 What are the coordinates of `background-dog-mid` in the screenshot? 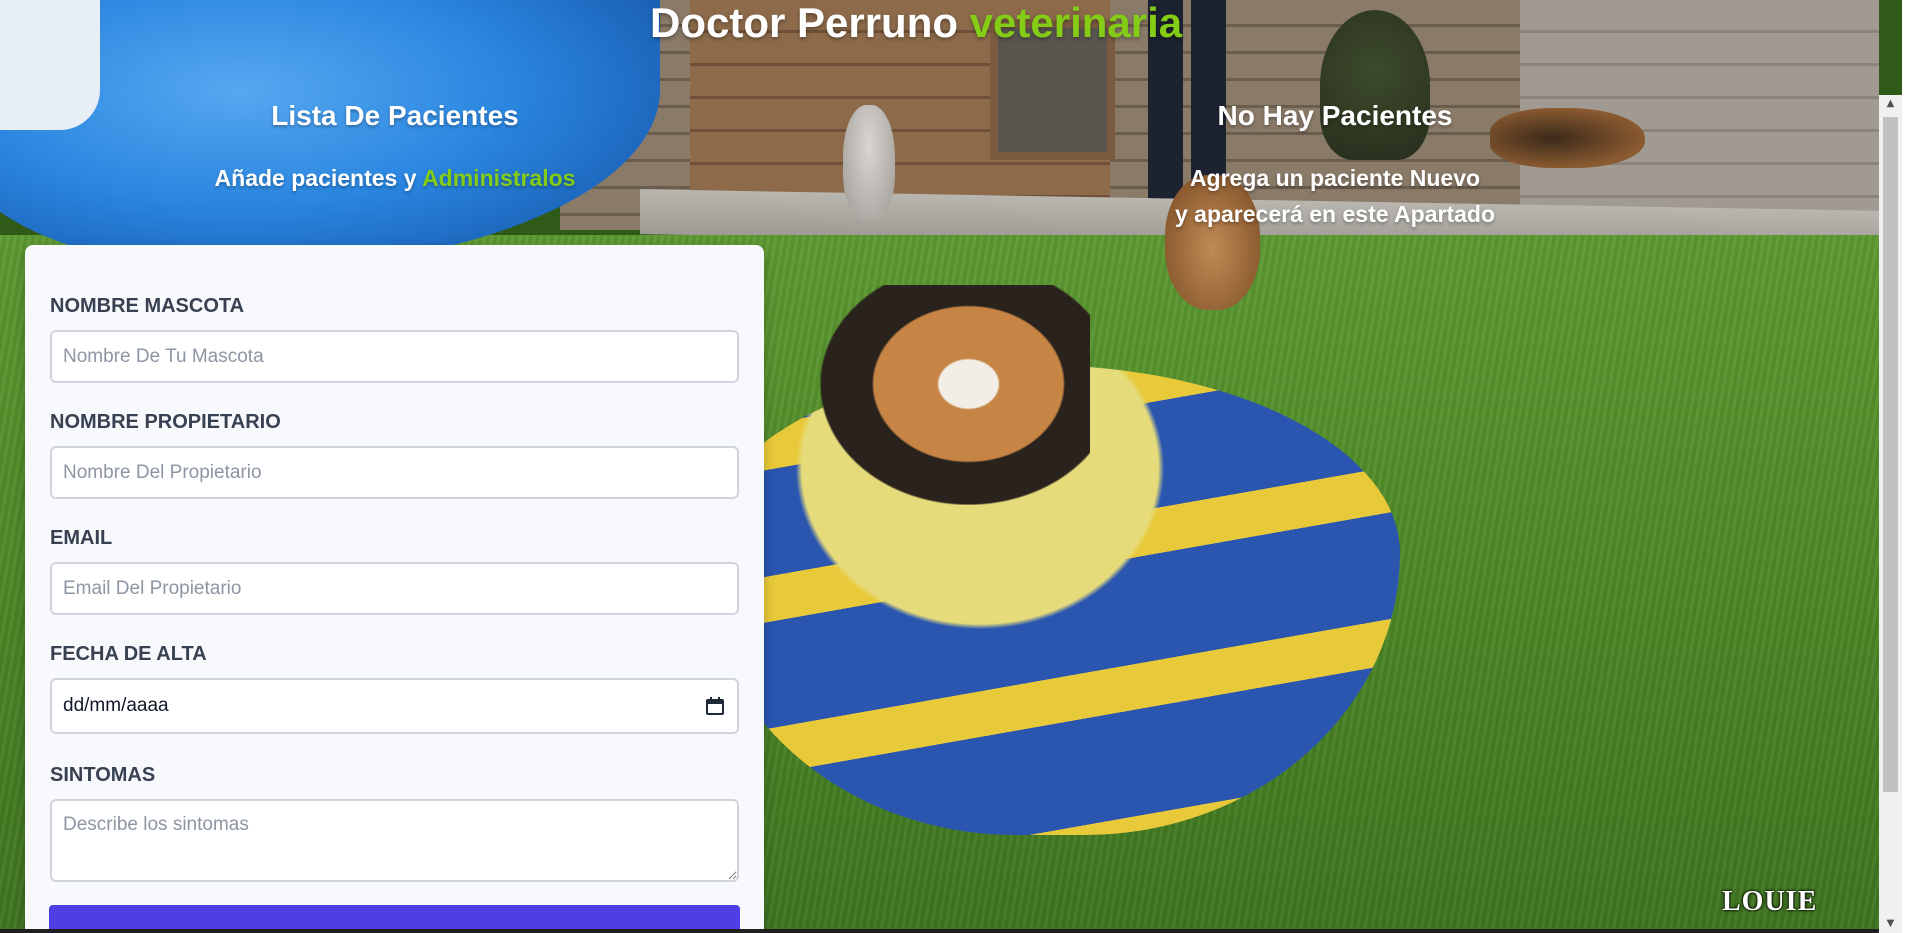 It's located at (1212, 242).